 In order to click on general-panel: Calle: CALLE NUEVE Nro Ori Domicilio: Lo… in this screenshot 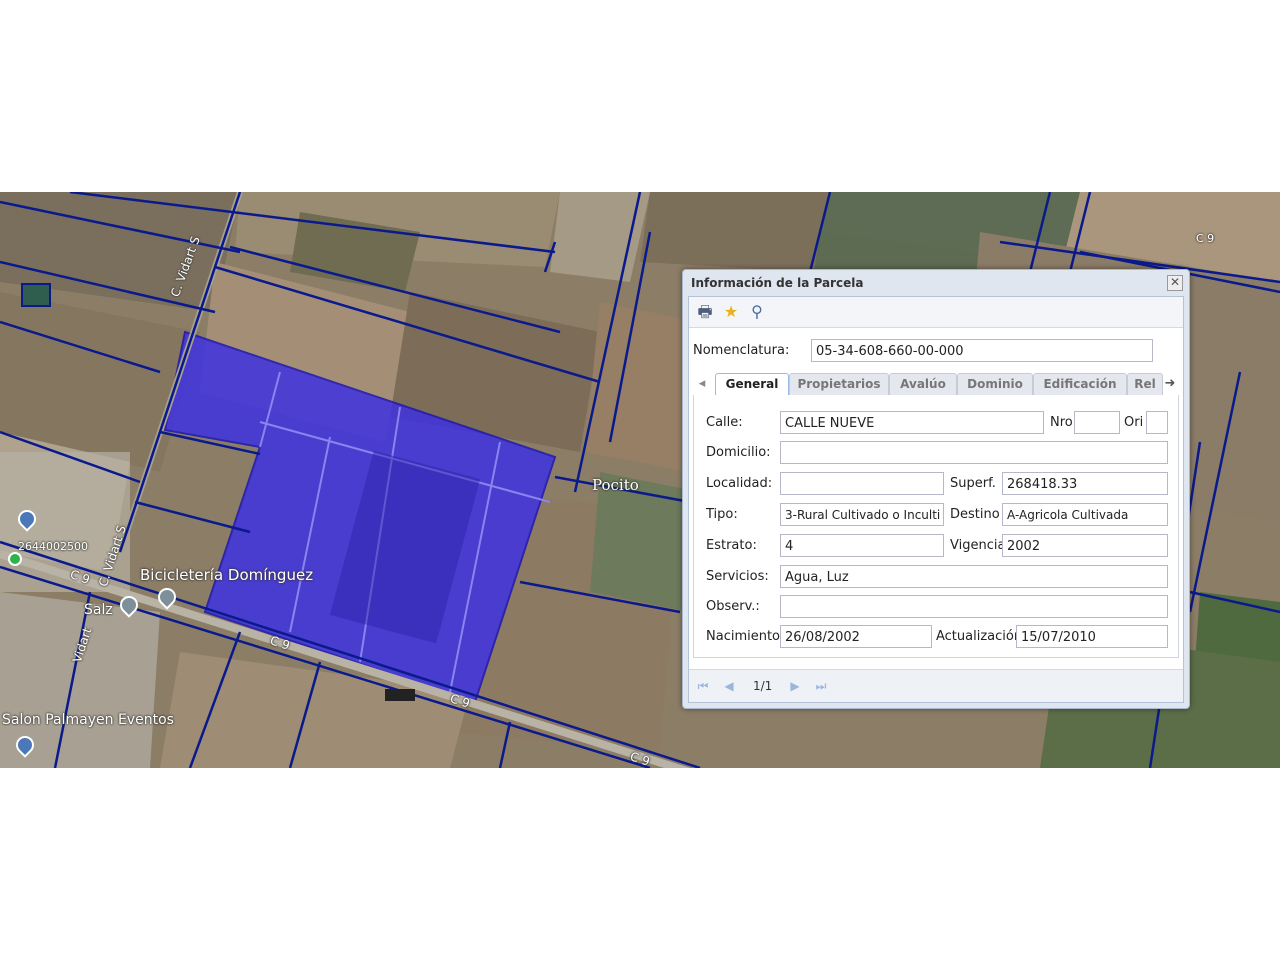, I will do `click(936, 526)`.